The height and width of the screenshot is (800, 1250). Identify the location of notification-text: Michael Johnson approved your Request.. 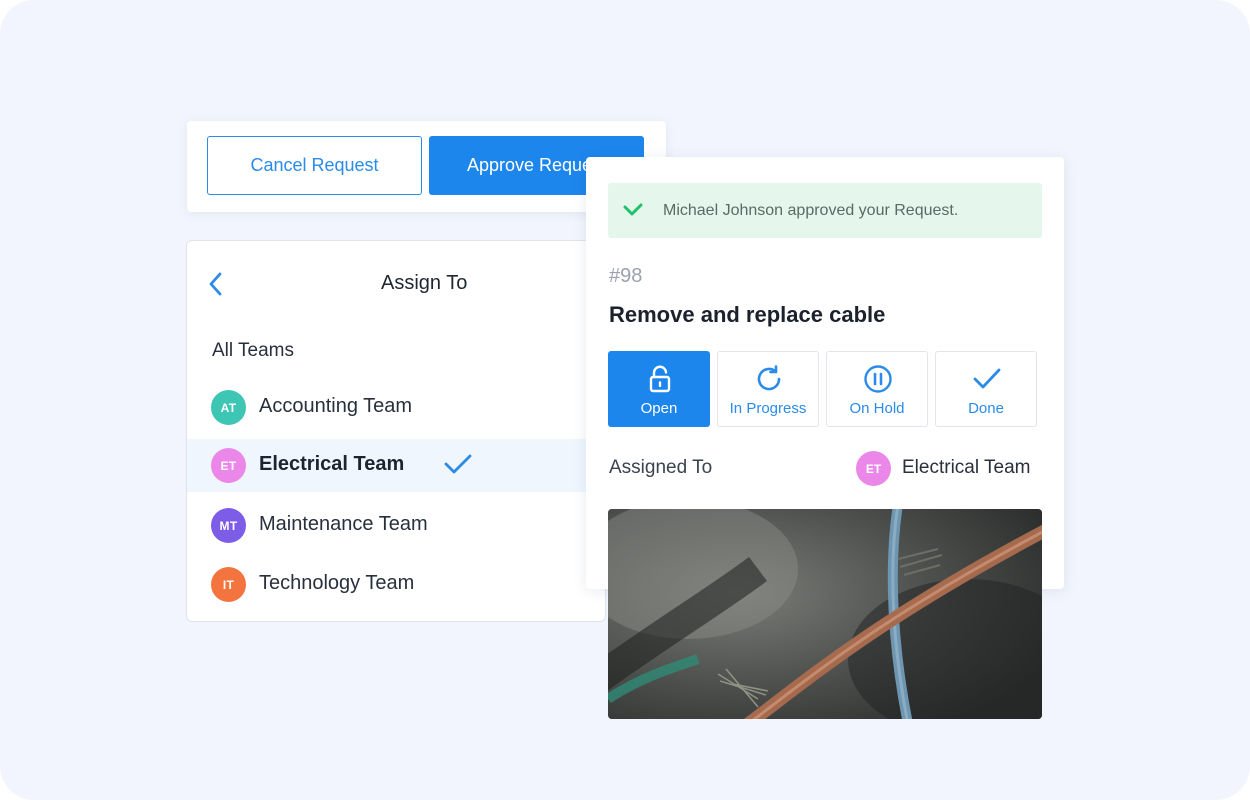
(811, 210).